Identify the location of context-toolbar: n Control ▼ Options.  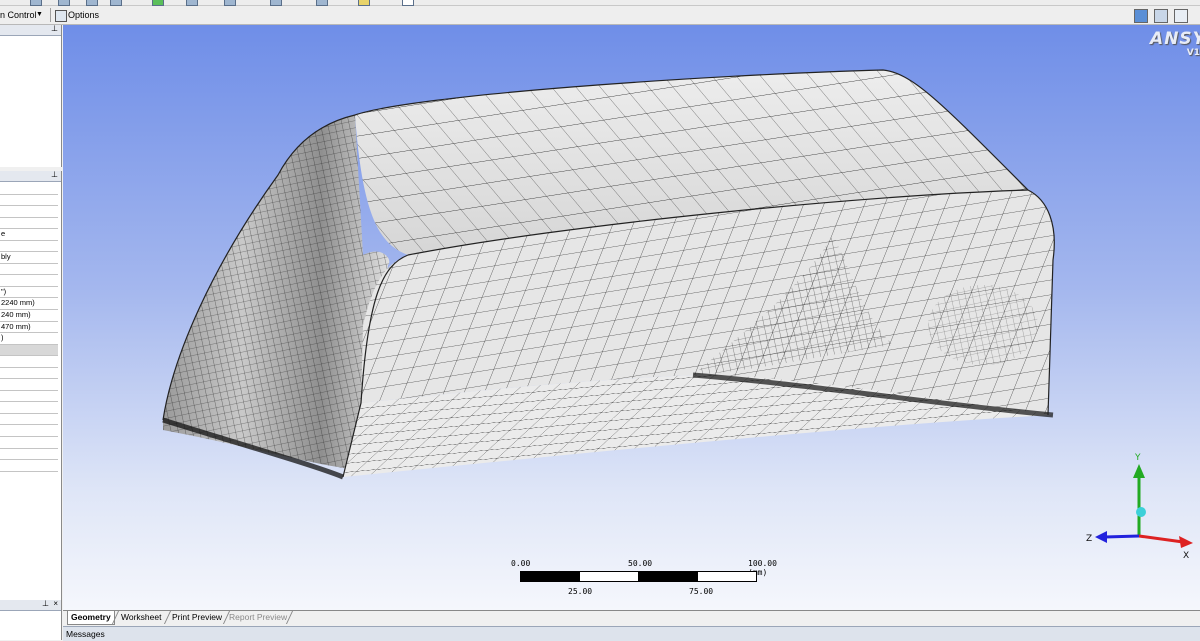
(600, 15).